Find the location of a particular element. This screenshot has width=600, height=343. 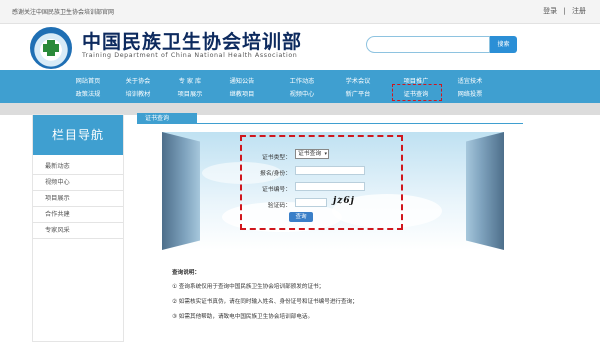

chevron-down-icon: ▾ is located at coordinates (325, 154).